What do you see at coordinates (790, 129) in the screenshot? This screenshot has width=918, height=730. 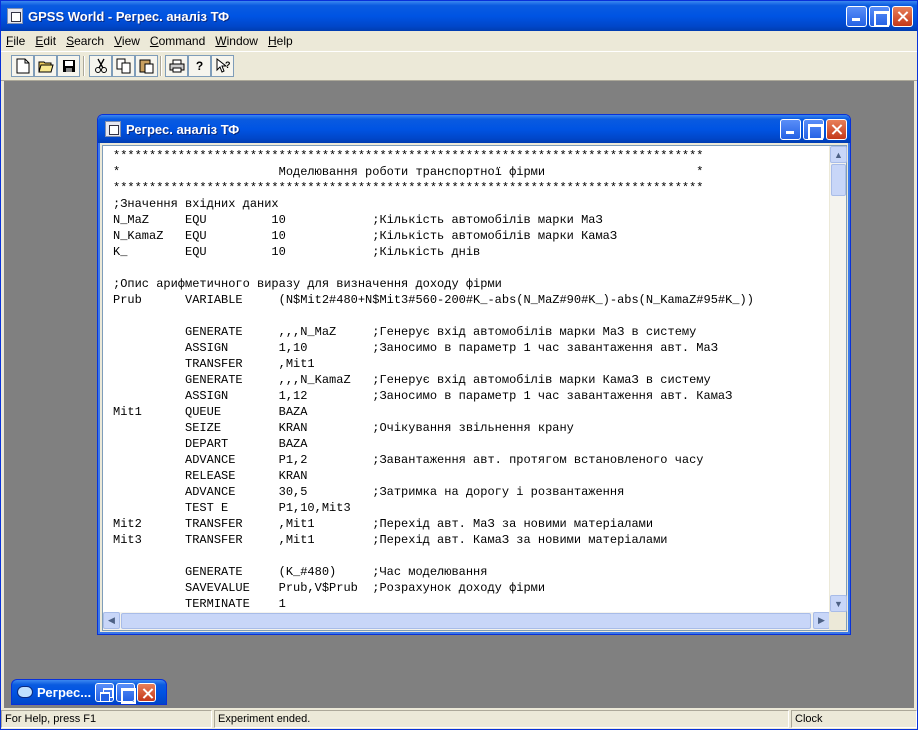 I see `model-minimize-button` at bounding box center [790, 129].